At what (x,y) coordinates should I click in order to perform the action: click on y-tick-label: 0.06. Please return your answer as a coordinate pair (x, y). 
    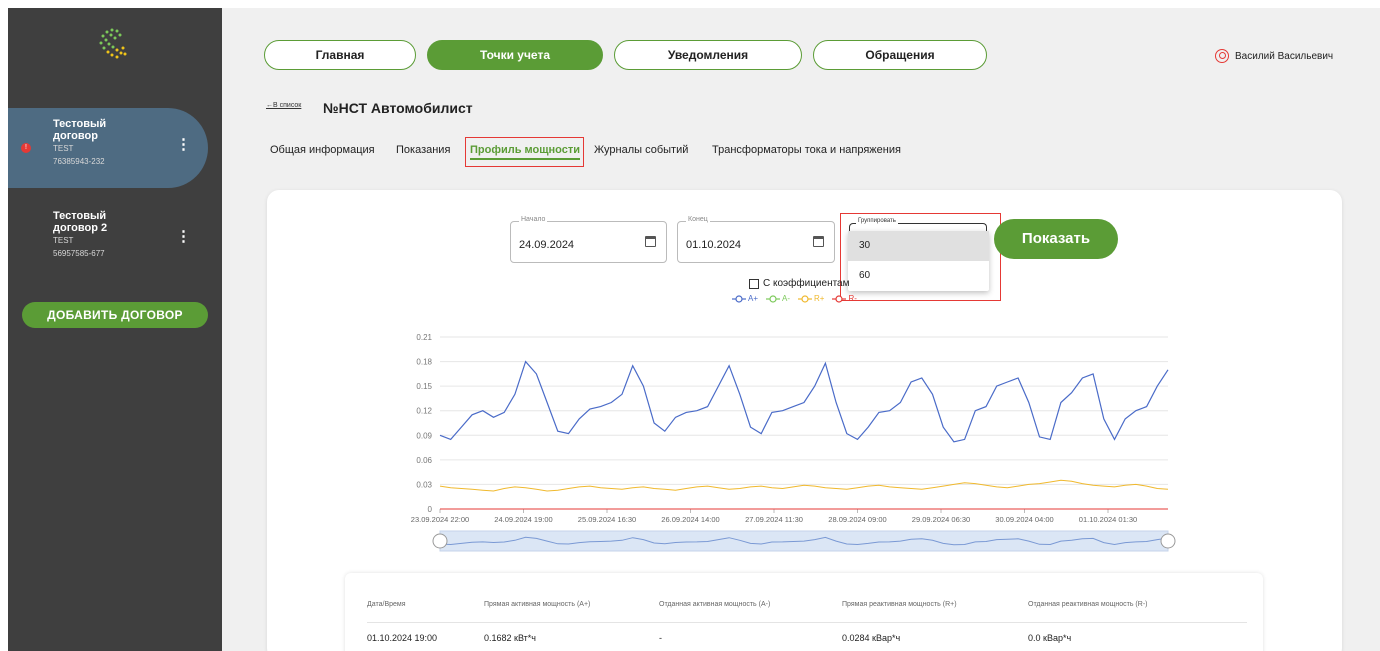
    Looking at the image, I should click on (424, 460).